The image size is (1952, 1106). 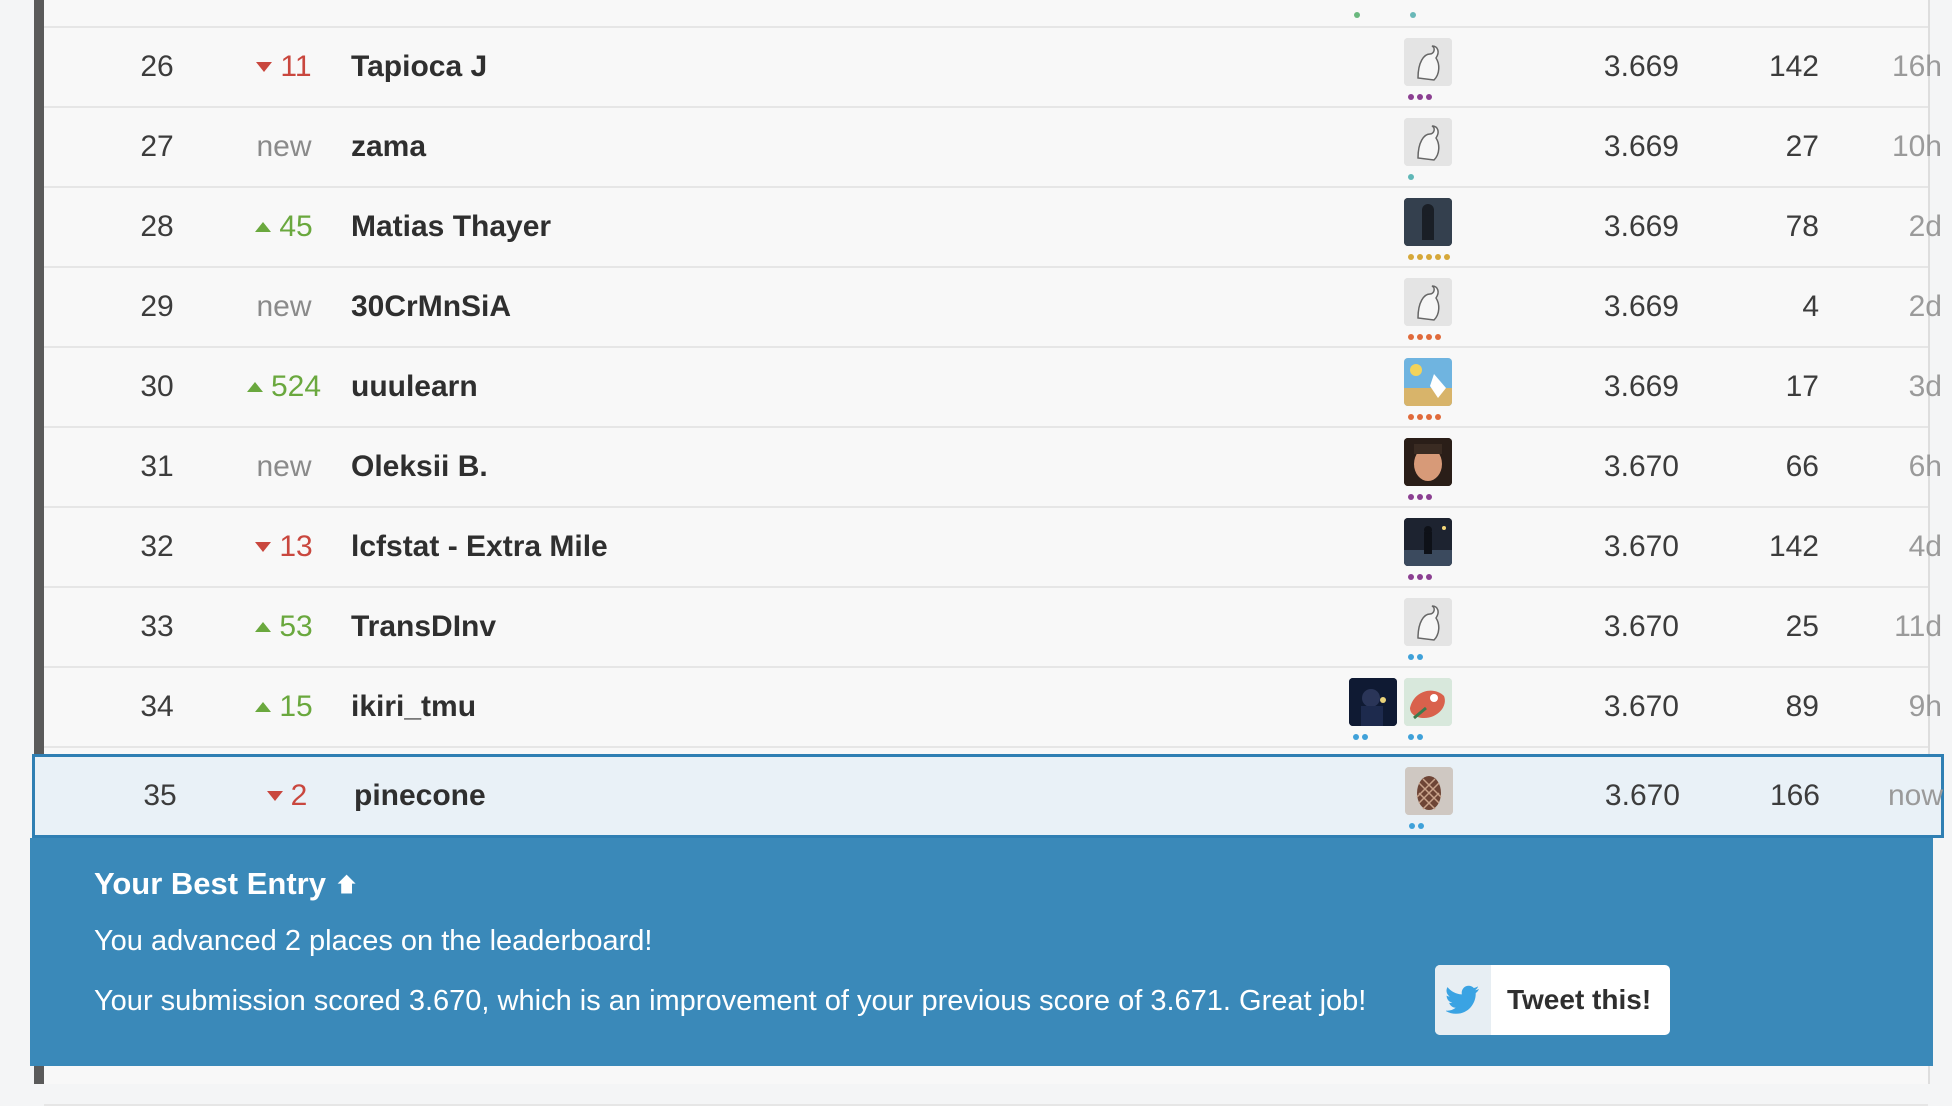 What do you see at coordinates (157, 466) in the screenshot?
I see `rank-cell: 31` at bounding box center [157, 466].